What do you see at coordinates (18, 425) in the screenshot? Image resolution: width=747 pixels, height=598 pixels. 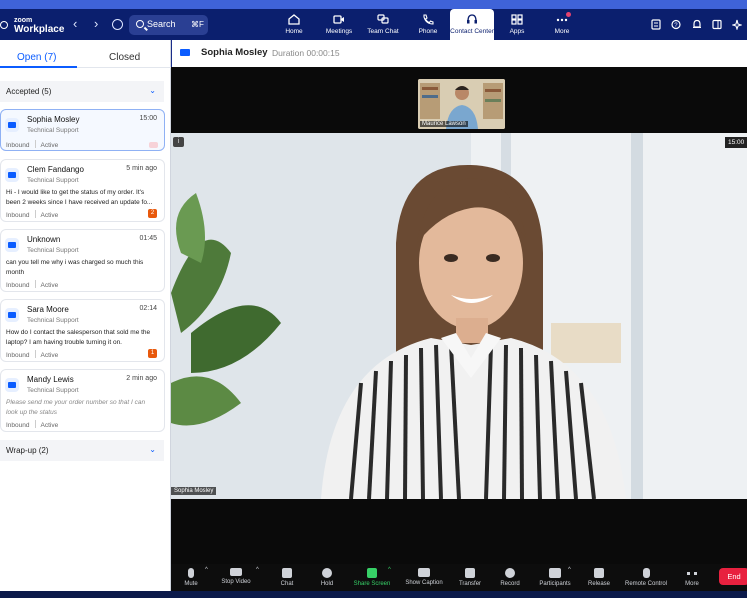 I see `direction-label: Inbound` at bounding box center [18, 425].